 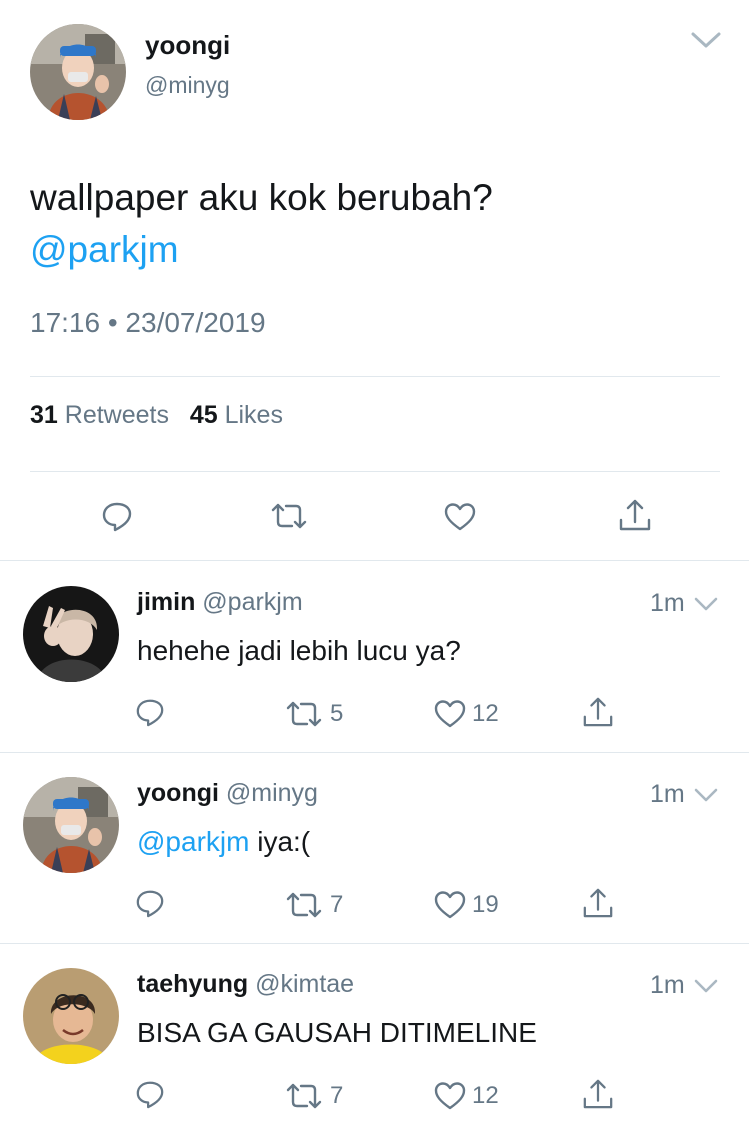 I want to click on tweet-stats: 31 Retweets 45 Likes, so click(x=156, y=415).